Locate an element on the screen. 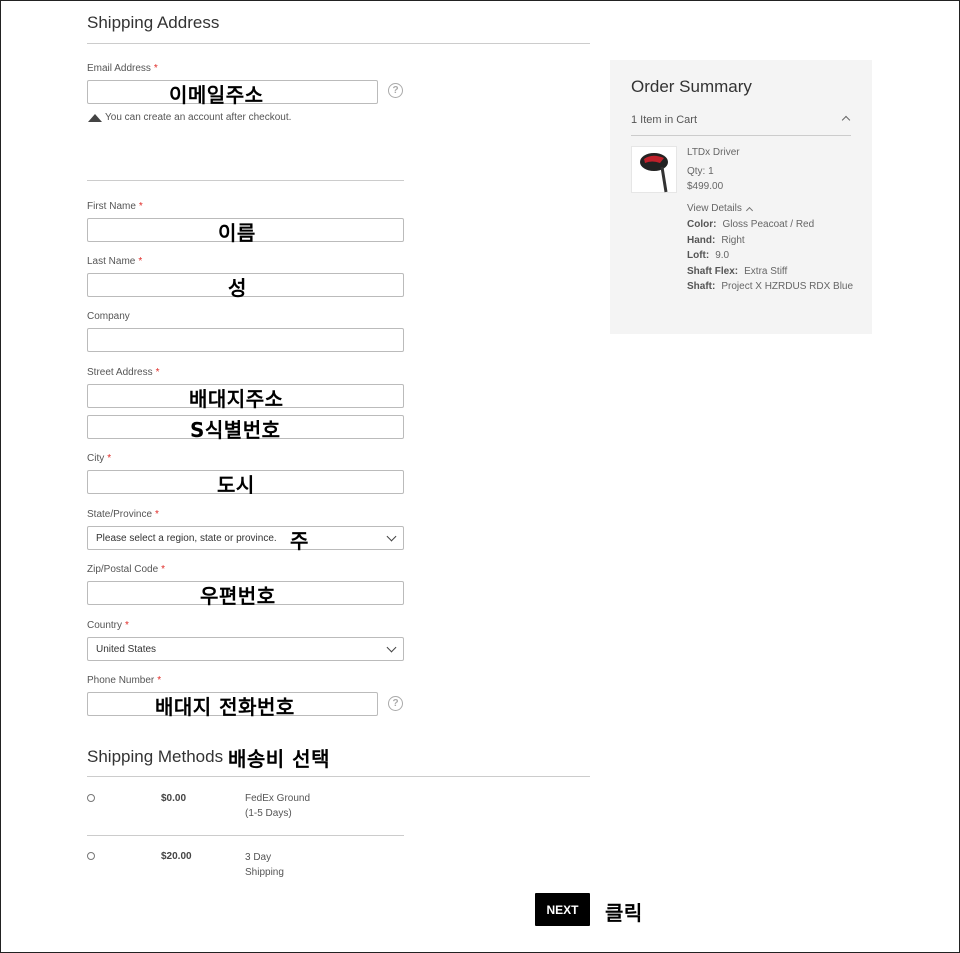 This screenshot has width=960, height=953. state-label: State/Province * is located at coordinates (123, 514).